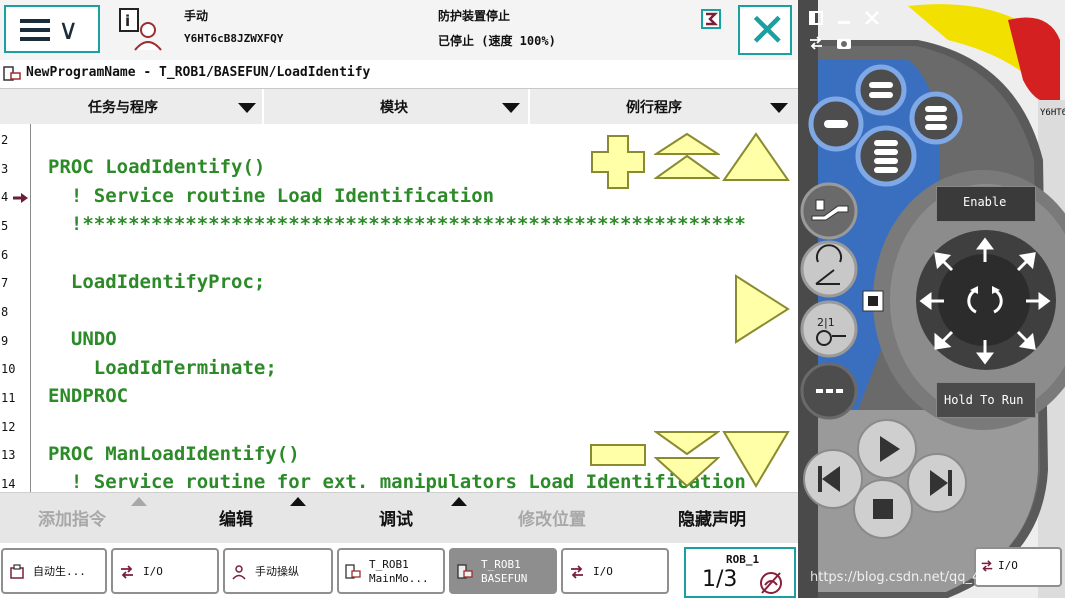  I want to click on line-number: 11, so click(8, 398).